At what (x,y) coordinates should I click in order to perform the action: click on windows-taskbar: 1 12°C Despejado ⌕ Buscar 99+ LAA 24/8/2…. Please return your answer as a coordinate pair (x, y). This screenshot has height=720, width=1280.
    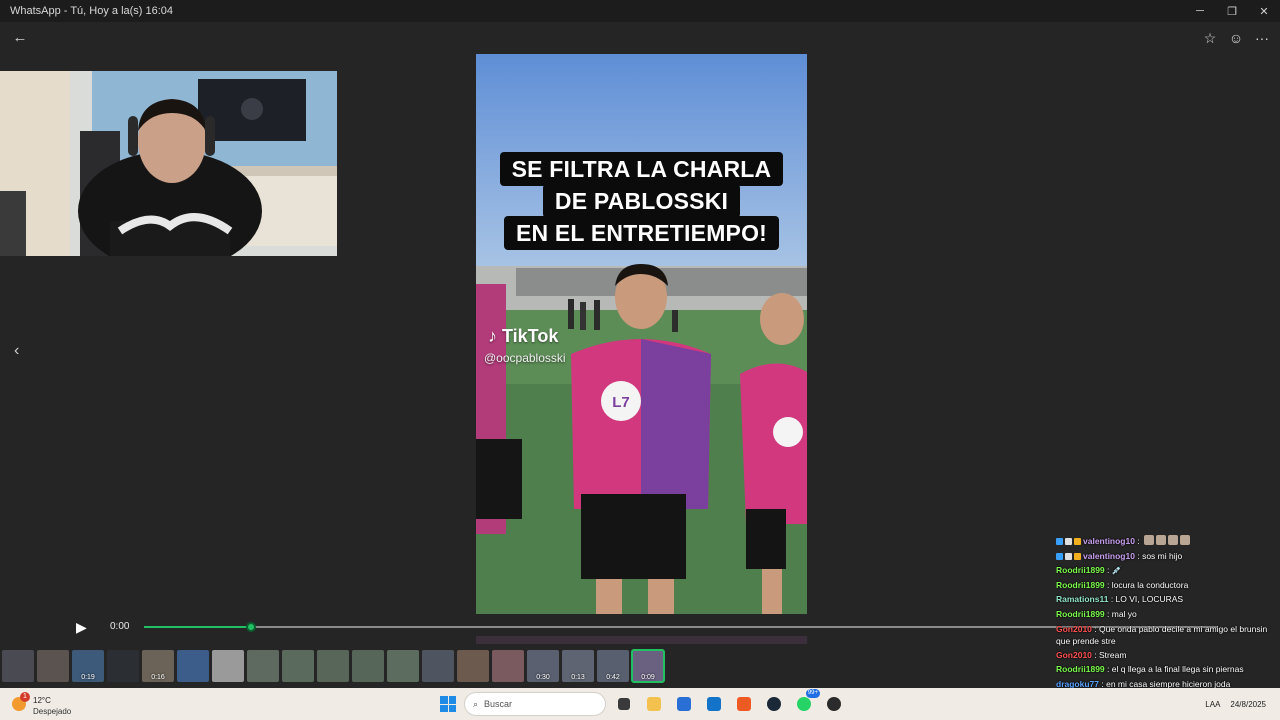
    Looking at the image, I should click on (640, 704).